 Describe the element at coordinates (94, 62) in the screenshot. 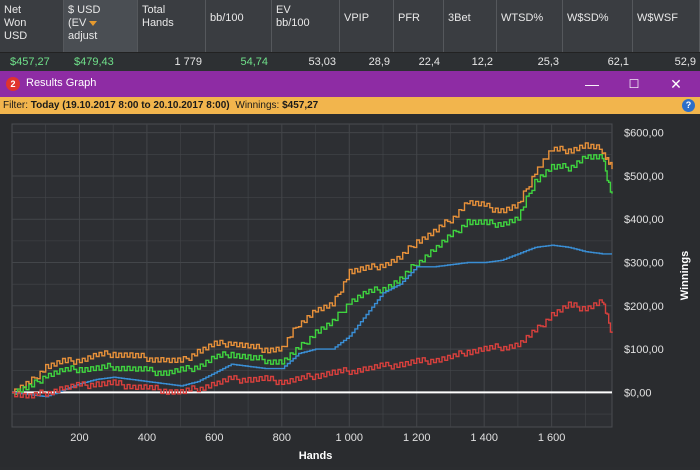

I see `stat-value-1: $479,43` at that location.